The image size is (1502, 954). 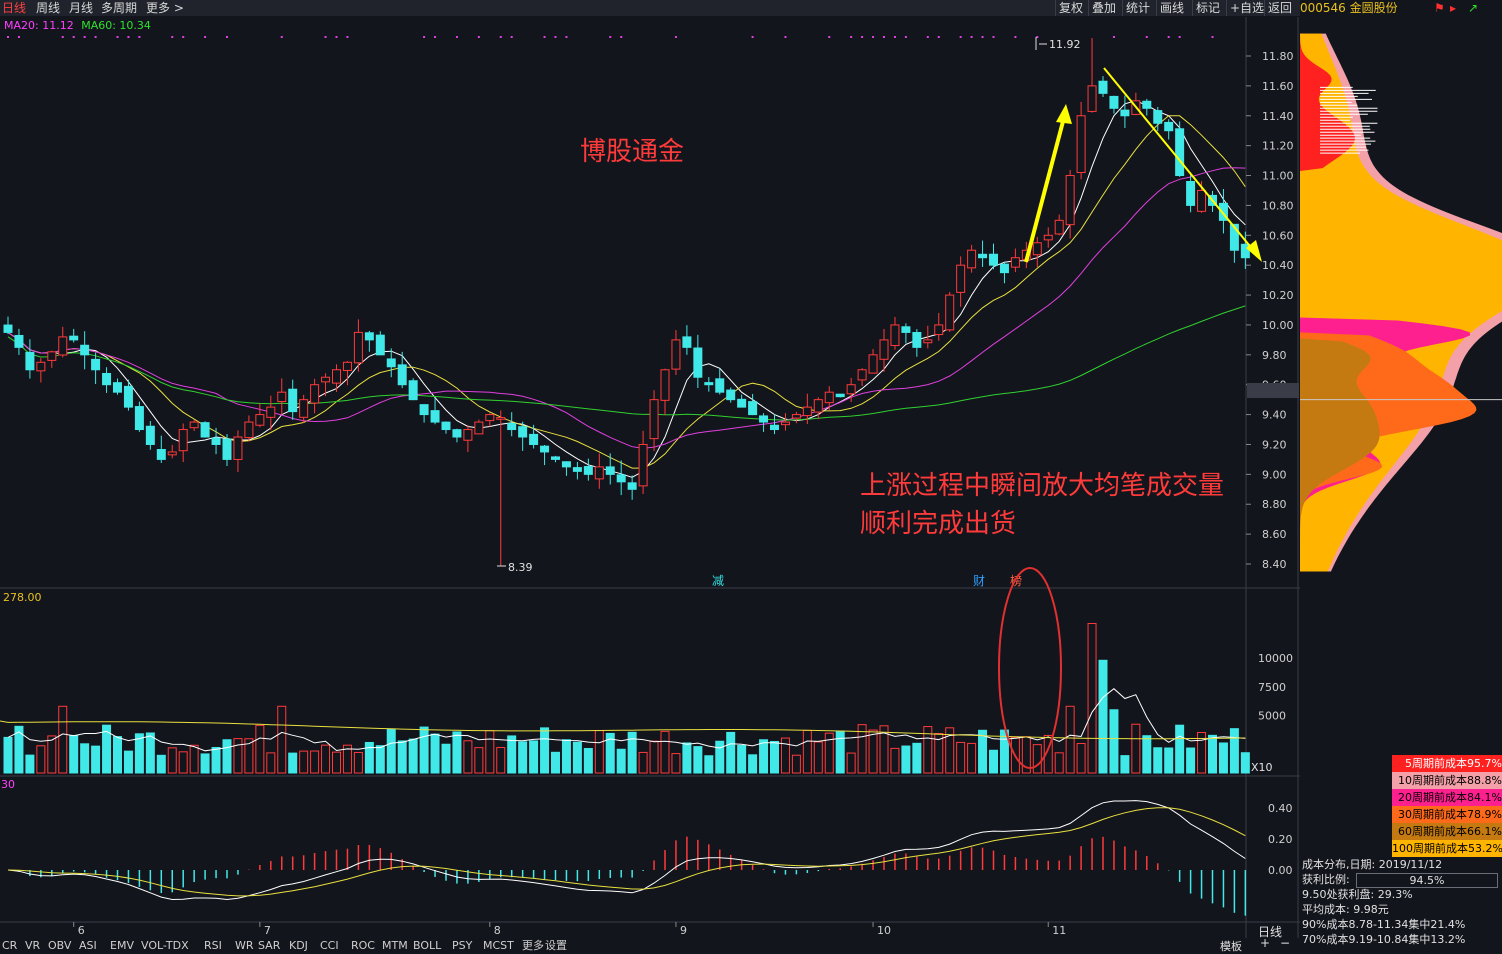 I want to click on arrow-icon: ↗, so click(x=1473, y=8).